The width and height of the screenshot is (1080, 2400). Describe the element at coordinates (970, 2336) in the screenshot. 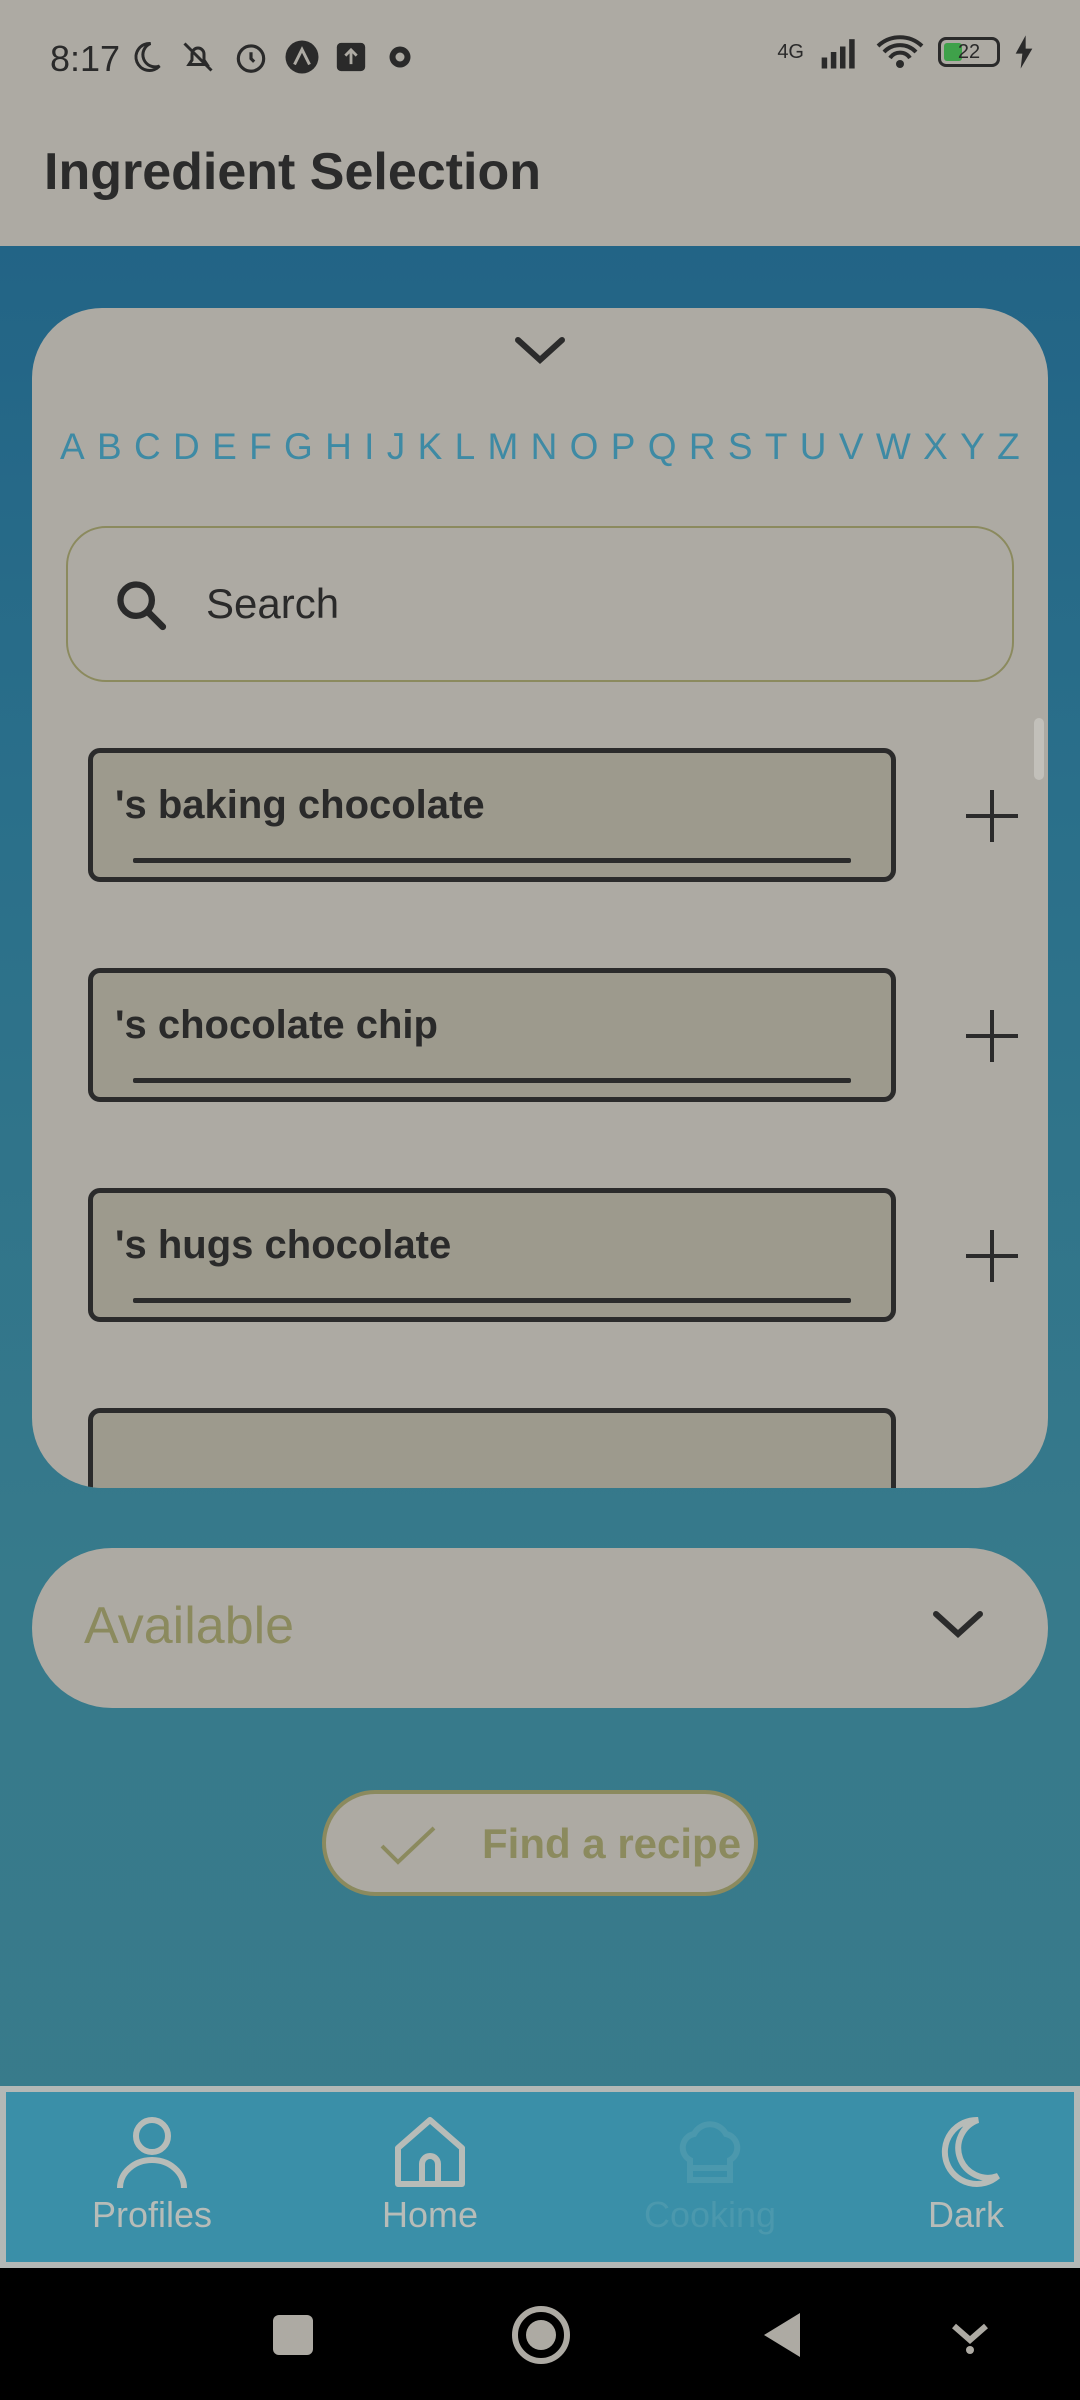

I see `keyboard-hide-icon` at that location.